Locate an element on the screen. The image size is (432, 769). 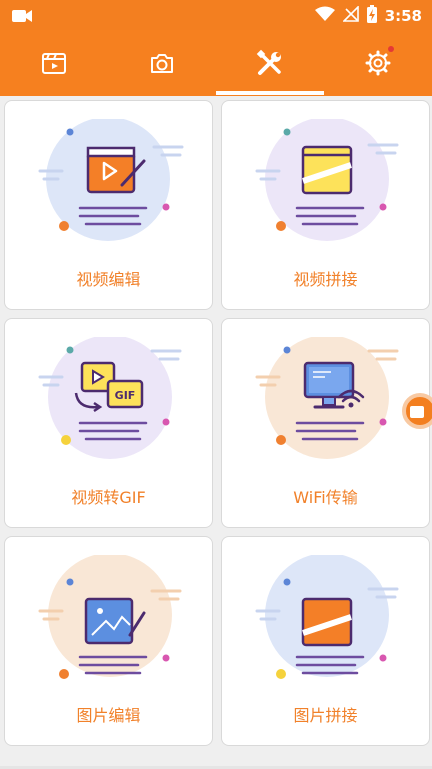
tab-settings is located at coordinates (378, 63).